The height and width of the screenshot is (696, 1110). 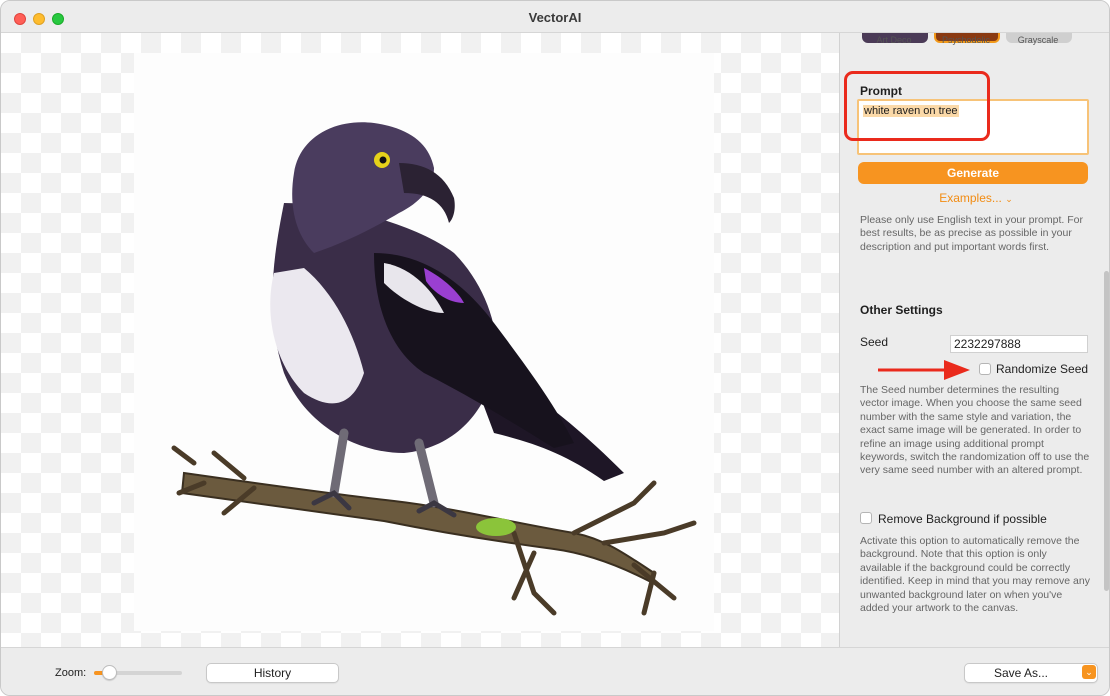 I want to click on save-as-chevron-icon: ⌄, so click(x=1089, y=672).